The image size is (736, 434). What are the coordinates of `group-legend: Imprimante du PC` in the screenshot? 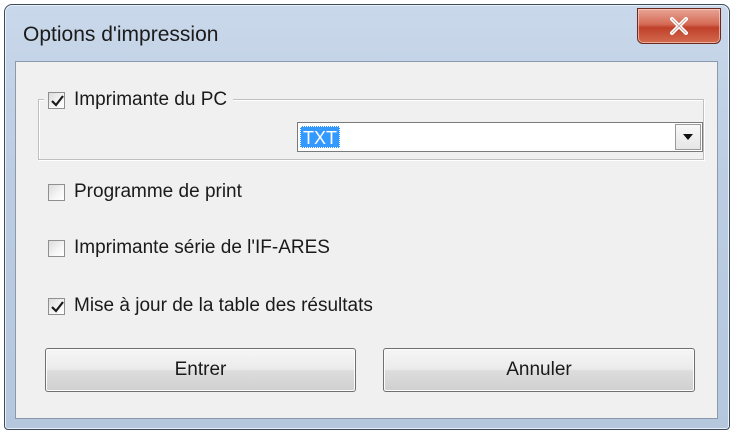 It's located at (139, 100).